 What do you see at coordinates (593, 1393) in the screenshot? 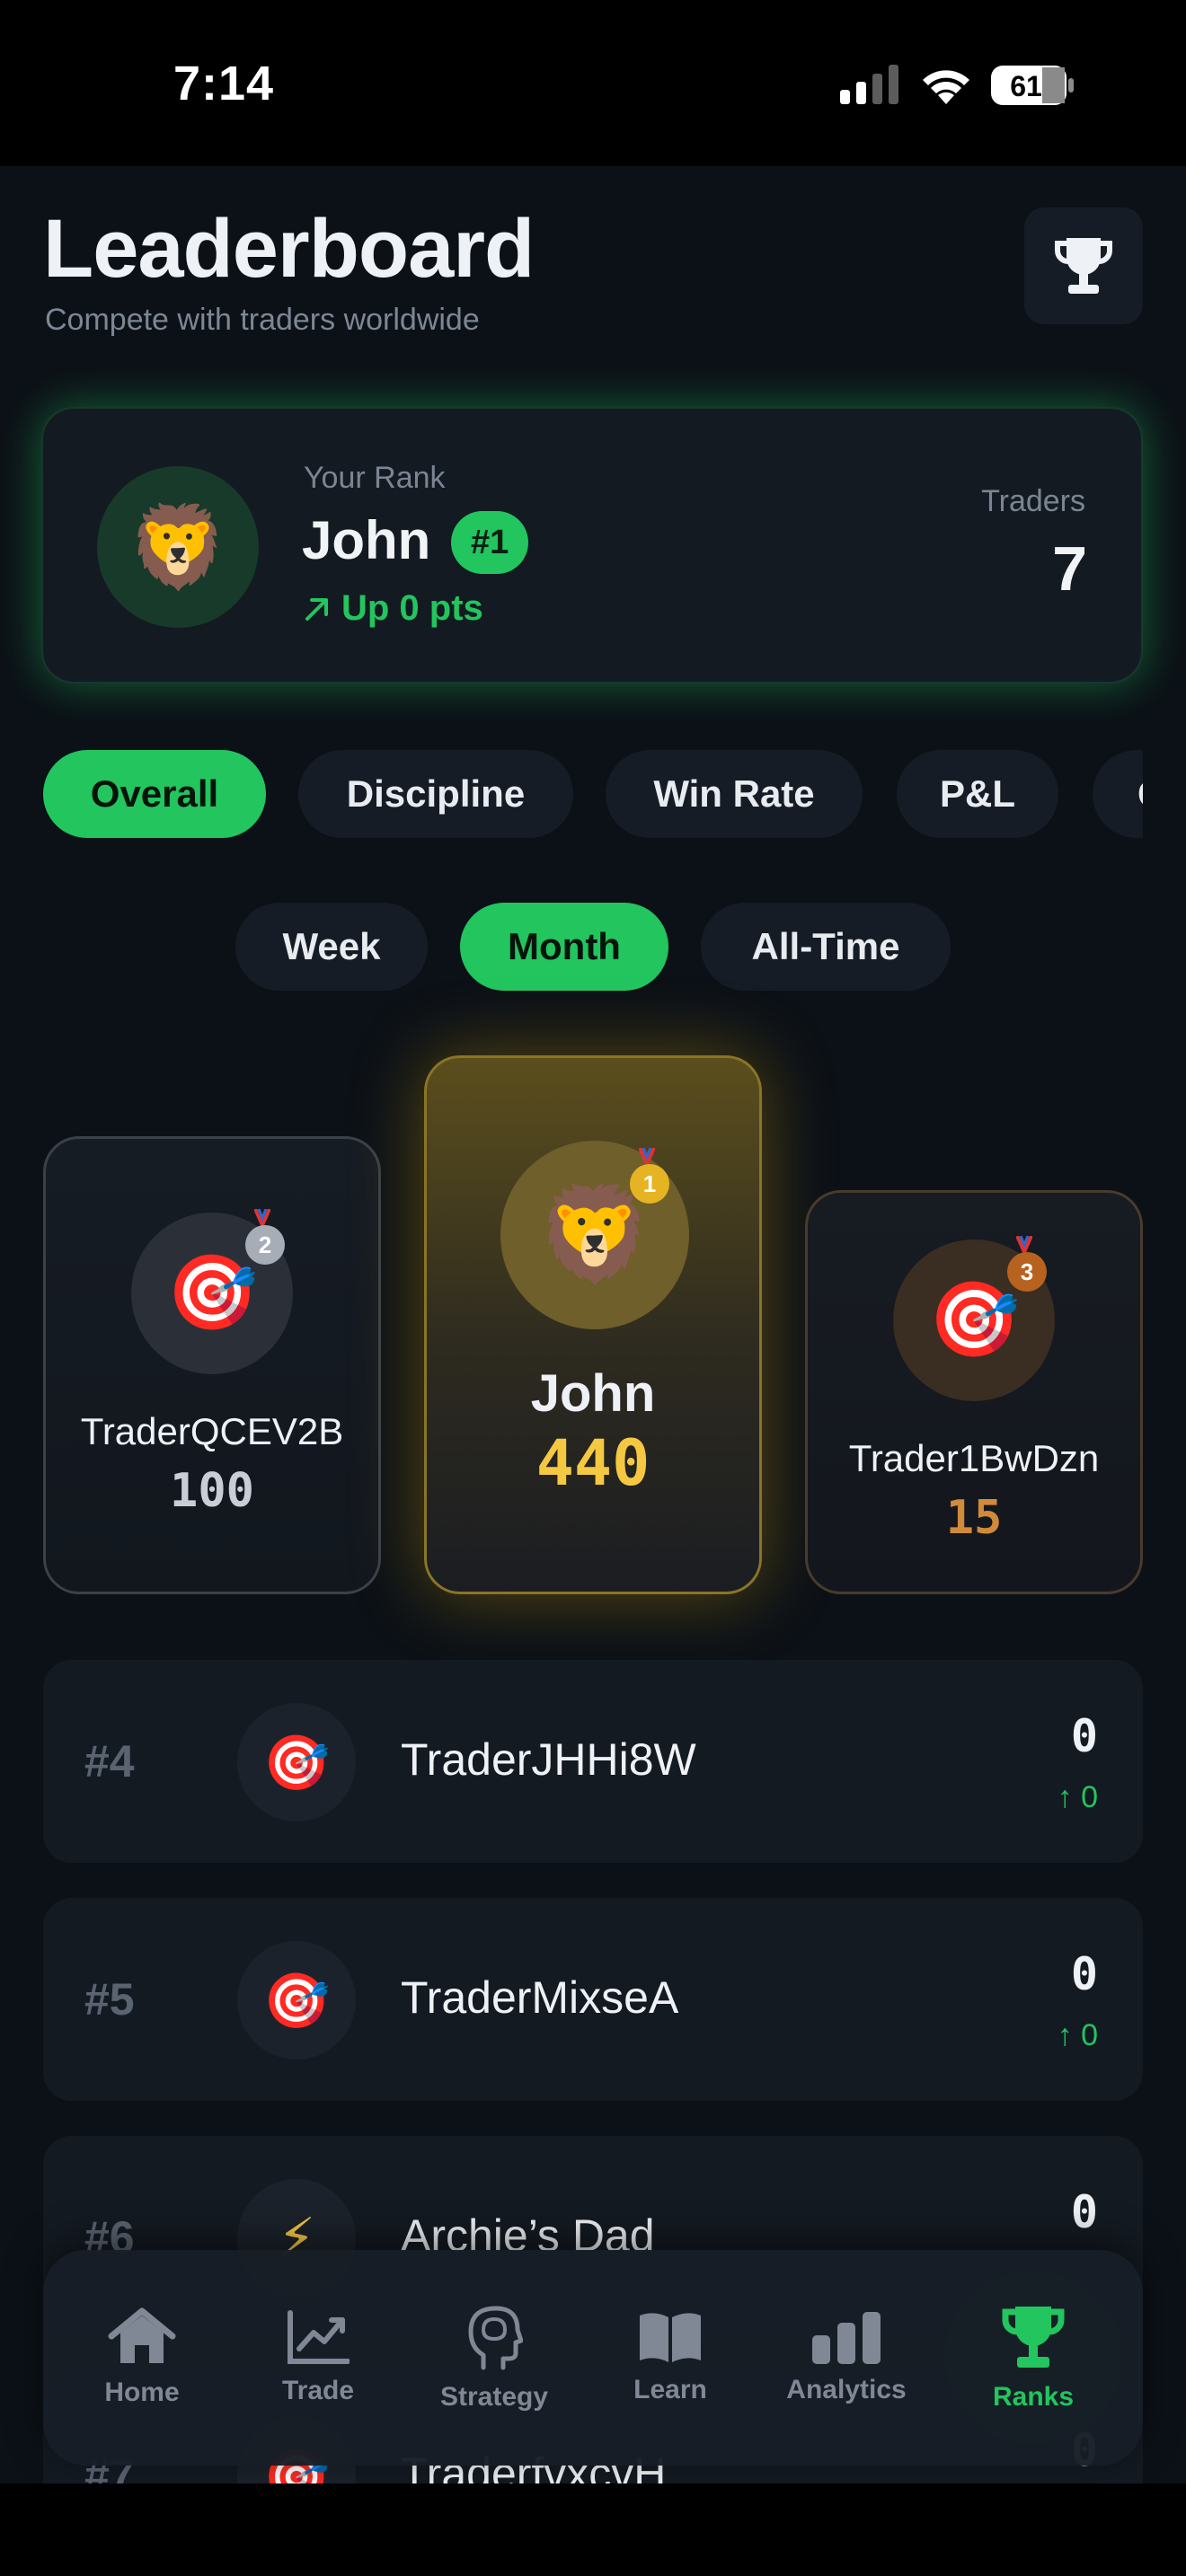
I see `podium-name: John` at bounding box center [593, 1393].